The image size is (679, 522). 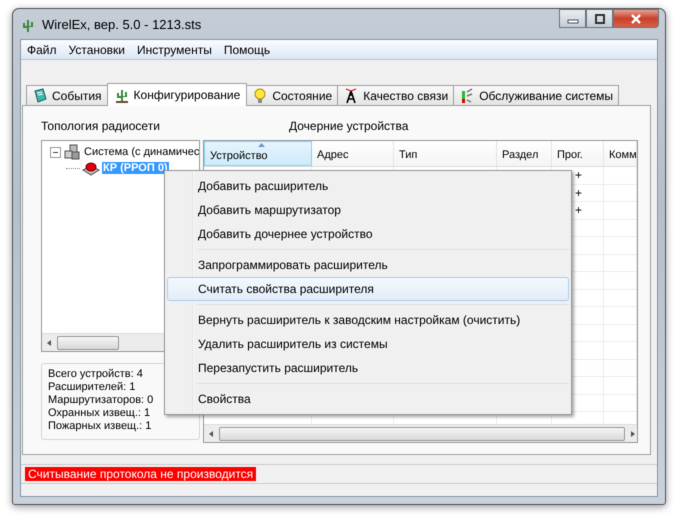 I want to click on horizontal-scrollbar, so click(x=420, y=433).